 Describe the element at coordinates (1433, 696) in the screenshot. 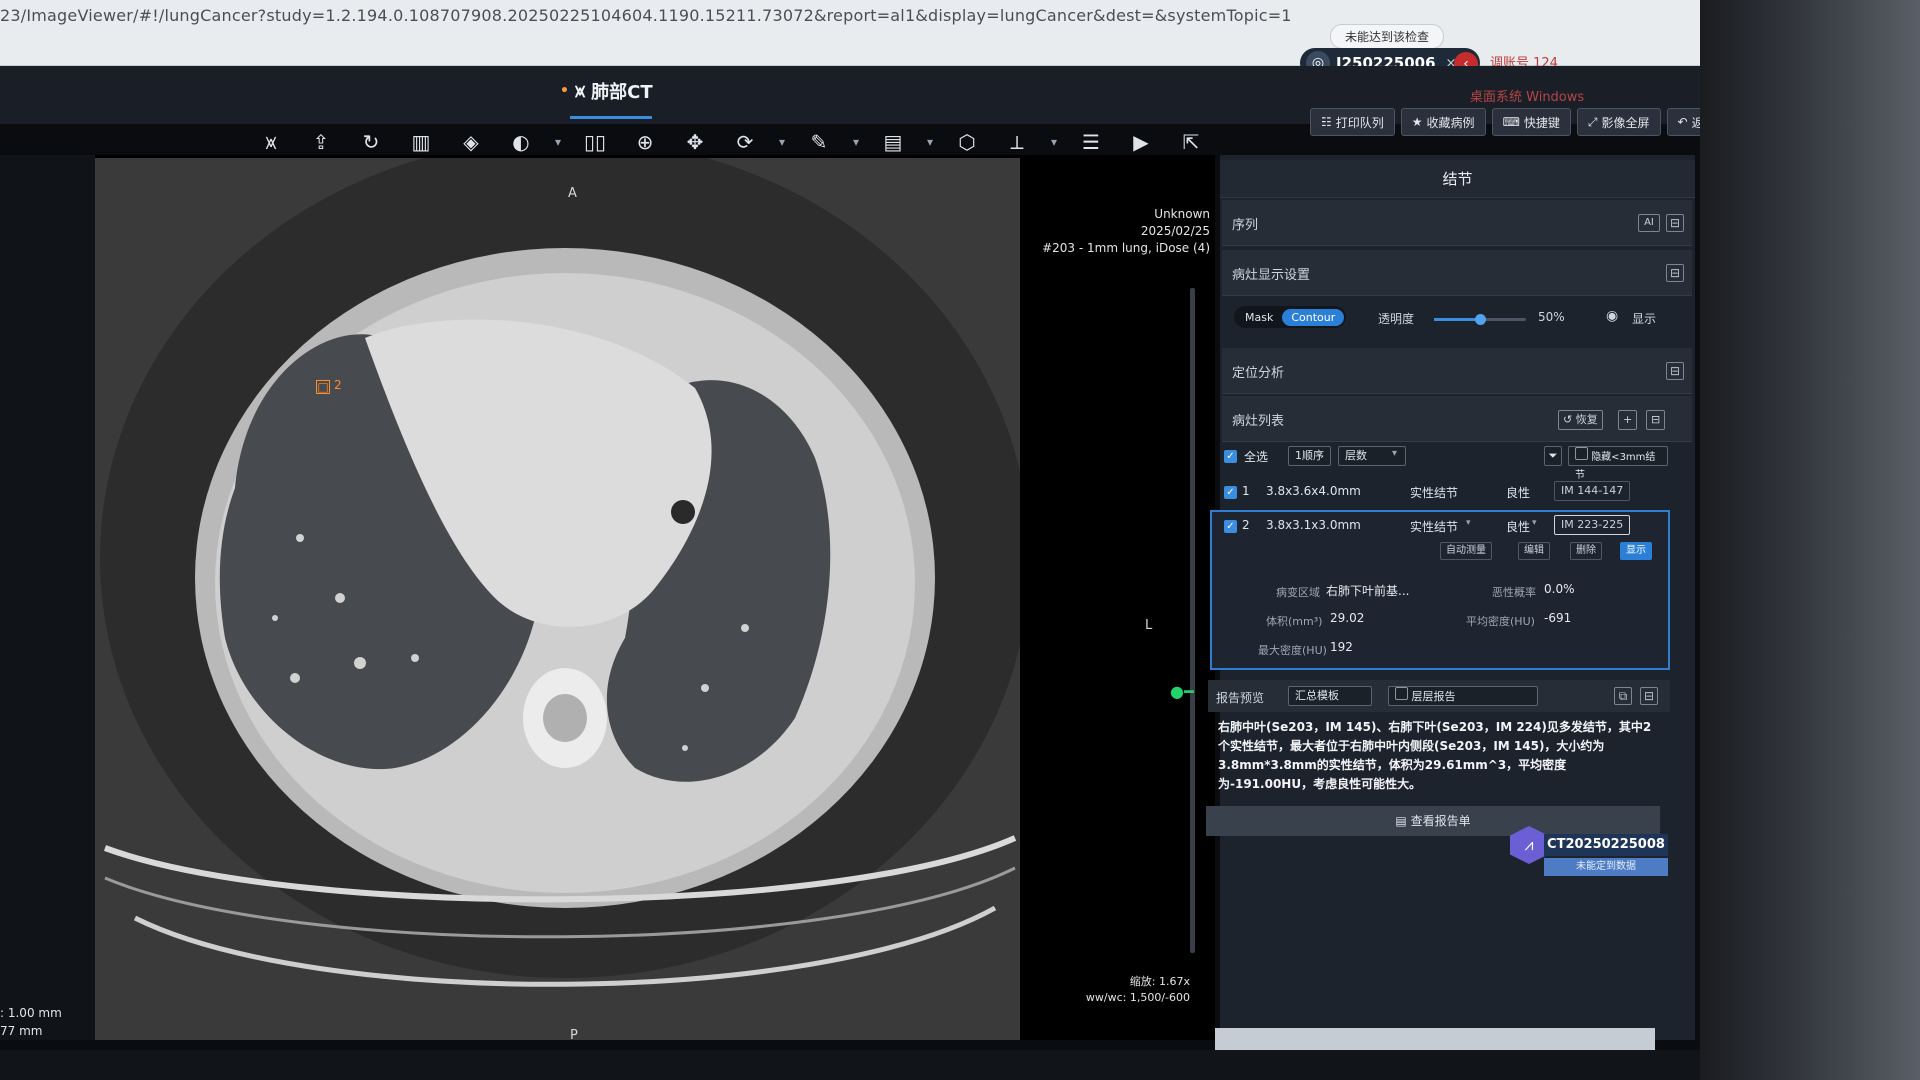

I see `layered-report-label: 层层报告` at that location.